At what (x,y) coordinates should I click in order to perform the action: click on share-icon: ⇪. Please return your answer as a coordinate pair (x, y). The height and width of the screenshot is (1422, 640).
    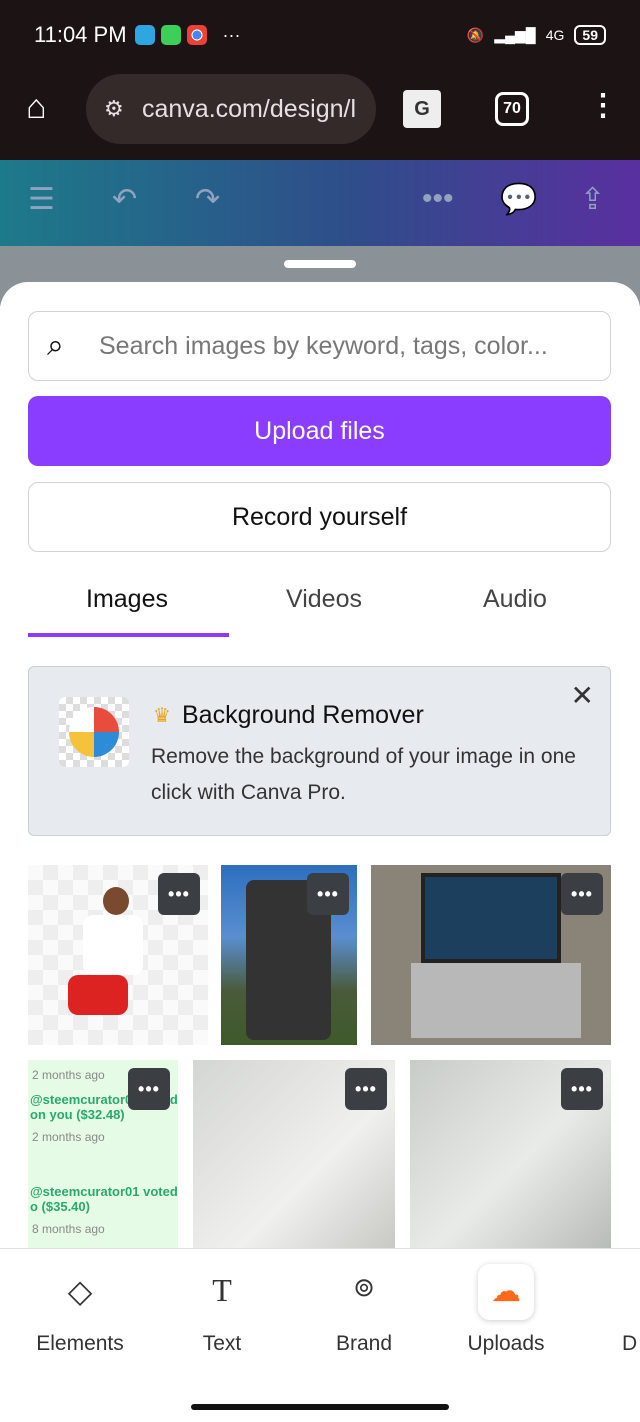
    Looking at the image, I should click on (592, 199).